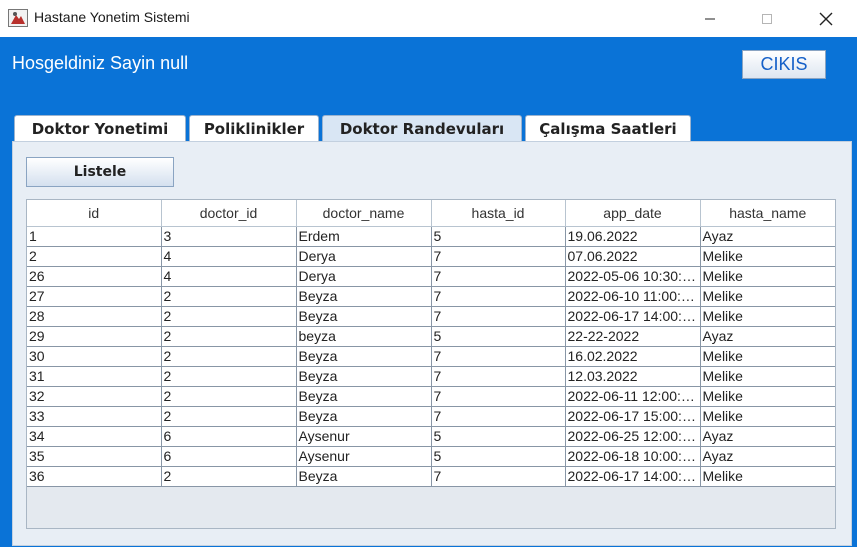 This screenshot has height=547, width=857. I want to click on table-row: 26 4 Derya 7 2022-05-06 10:30:0... Melike, so click(431, 276).